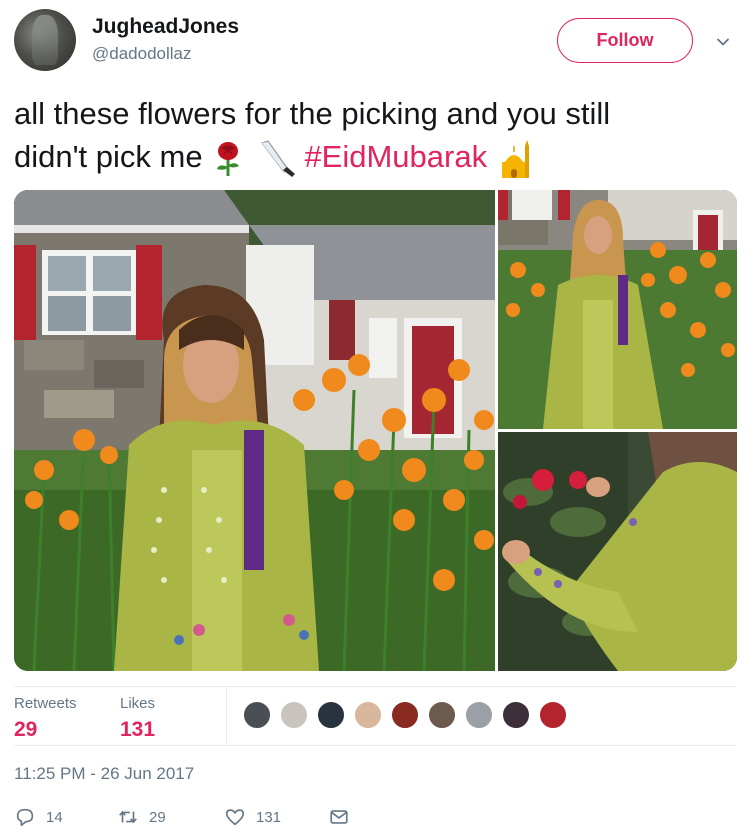 The width and height of the screenshot is (750, 831). What do you see at coordinates (269, 817) in the screenshot?
I see `like-count: 131` at bounding box center [269, 817].